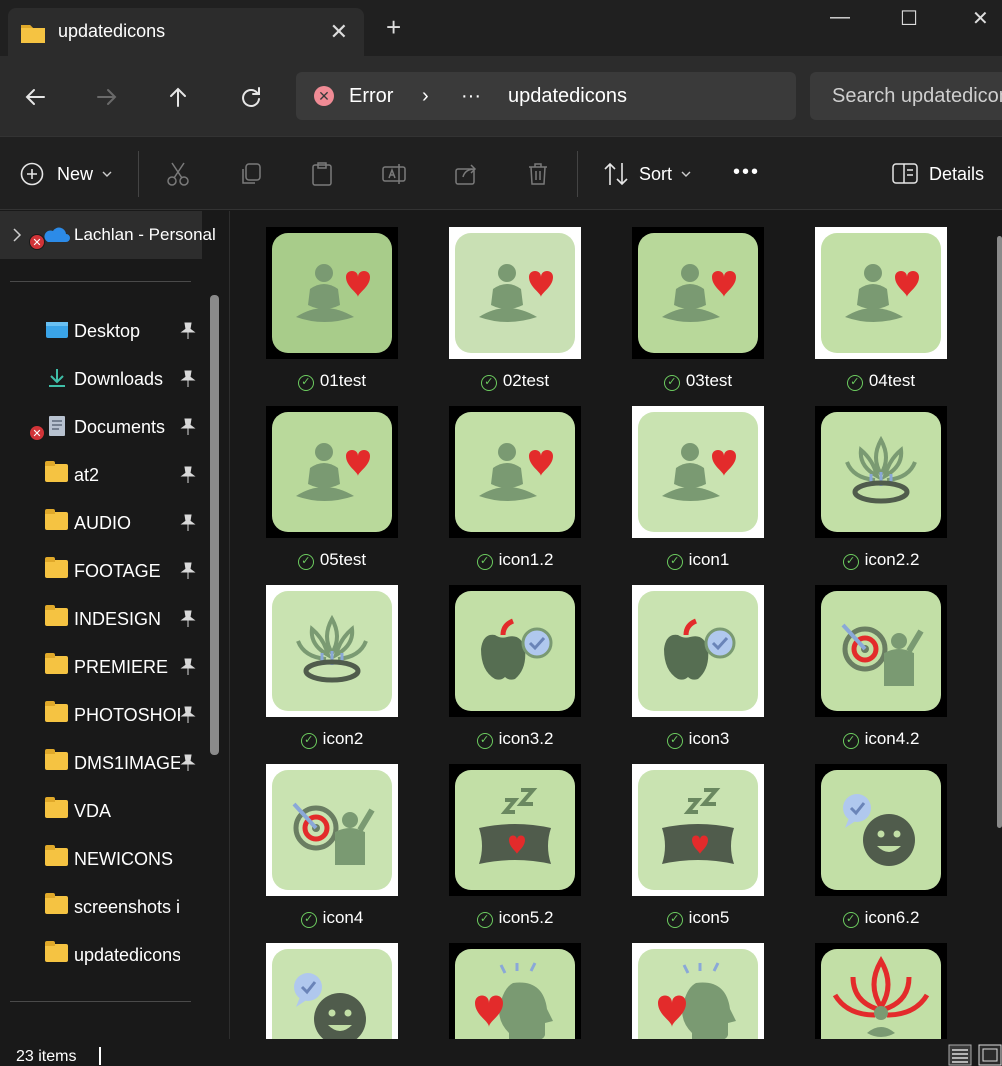  I want to click on file-item: ✓ 03test, so click(698, 309).